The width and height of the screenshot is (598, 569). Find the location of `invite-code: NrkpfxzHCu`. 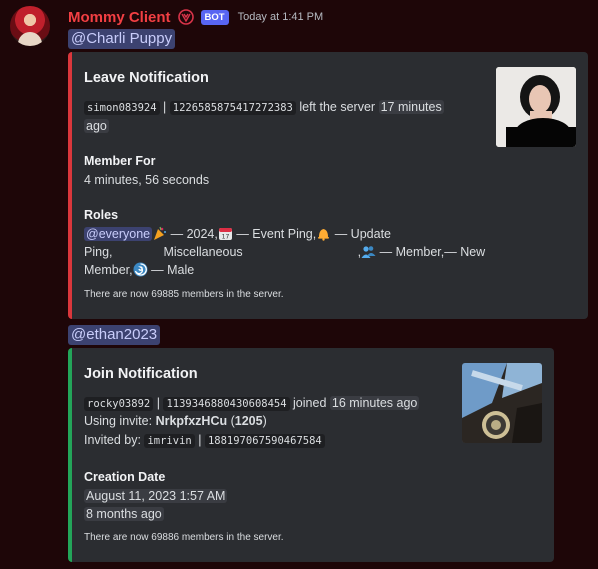

invite-code: NrkpfxzHCu is located at coordinates (191, 421).